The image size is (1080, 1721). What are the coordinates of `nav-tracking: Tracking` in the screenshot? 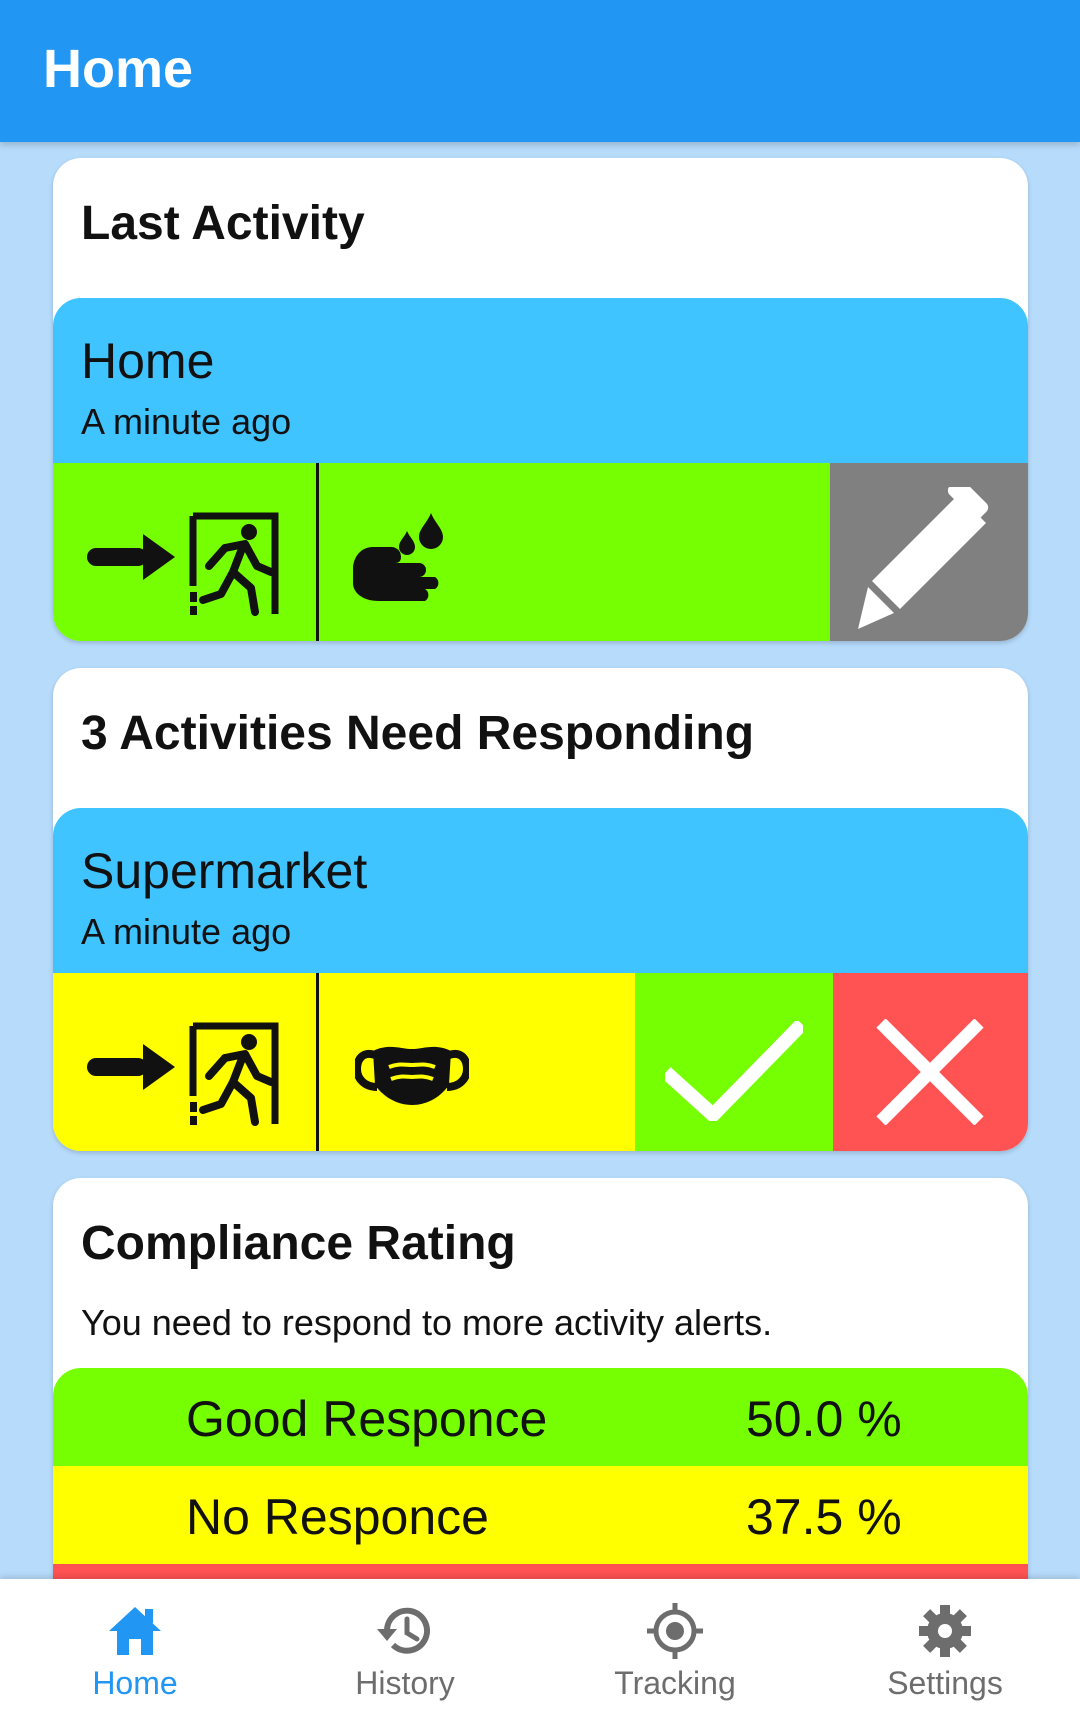 It's located at (675, 1650).